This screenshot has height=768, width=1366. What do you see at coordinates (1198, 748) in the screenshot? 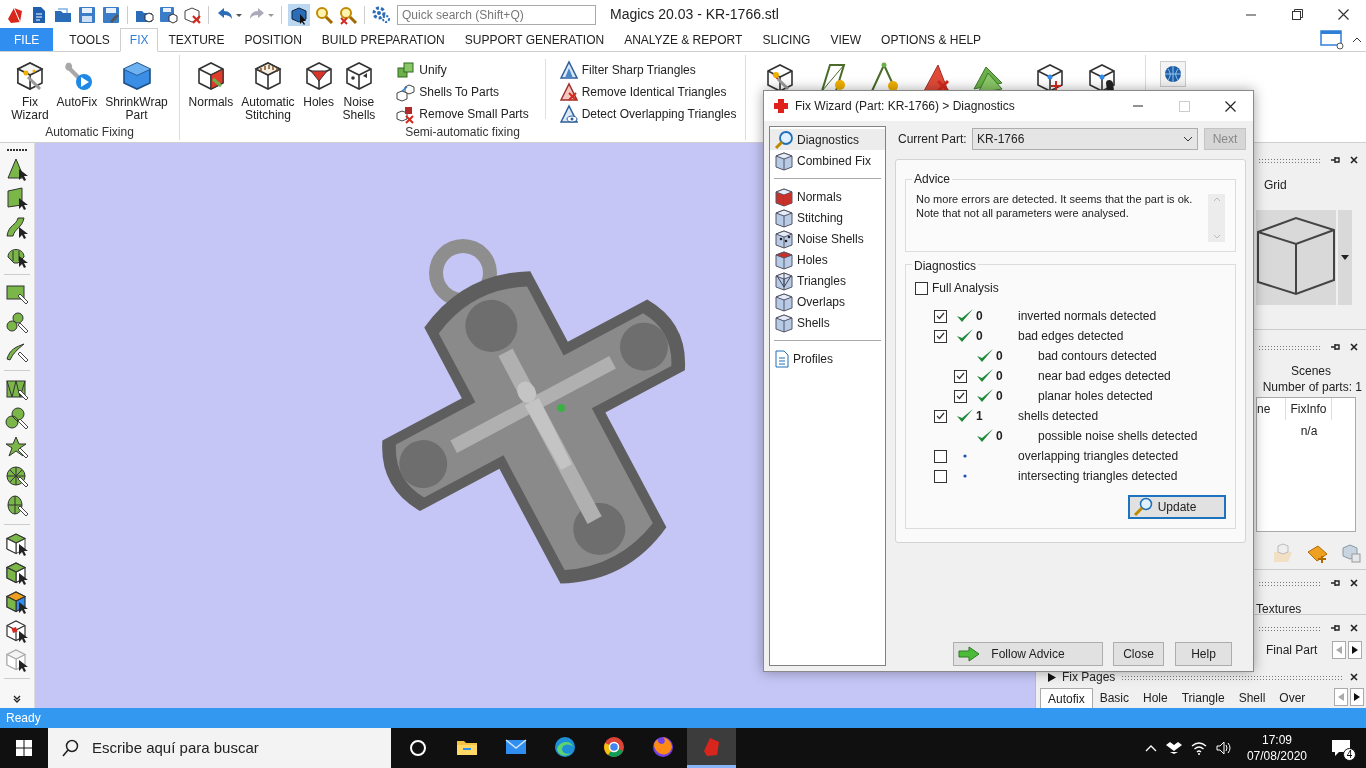
I see `wifi-icon` at bounding box center [1198, 748].